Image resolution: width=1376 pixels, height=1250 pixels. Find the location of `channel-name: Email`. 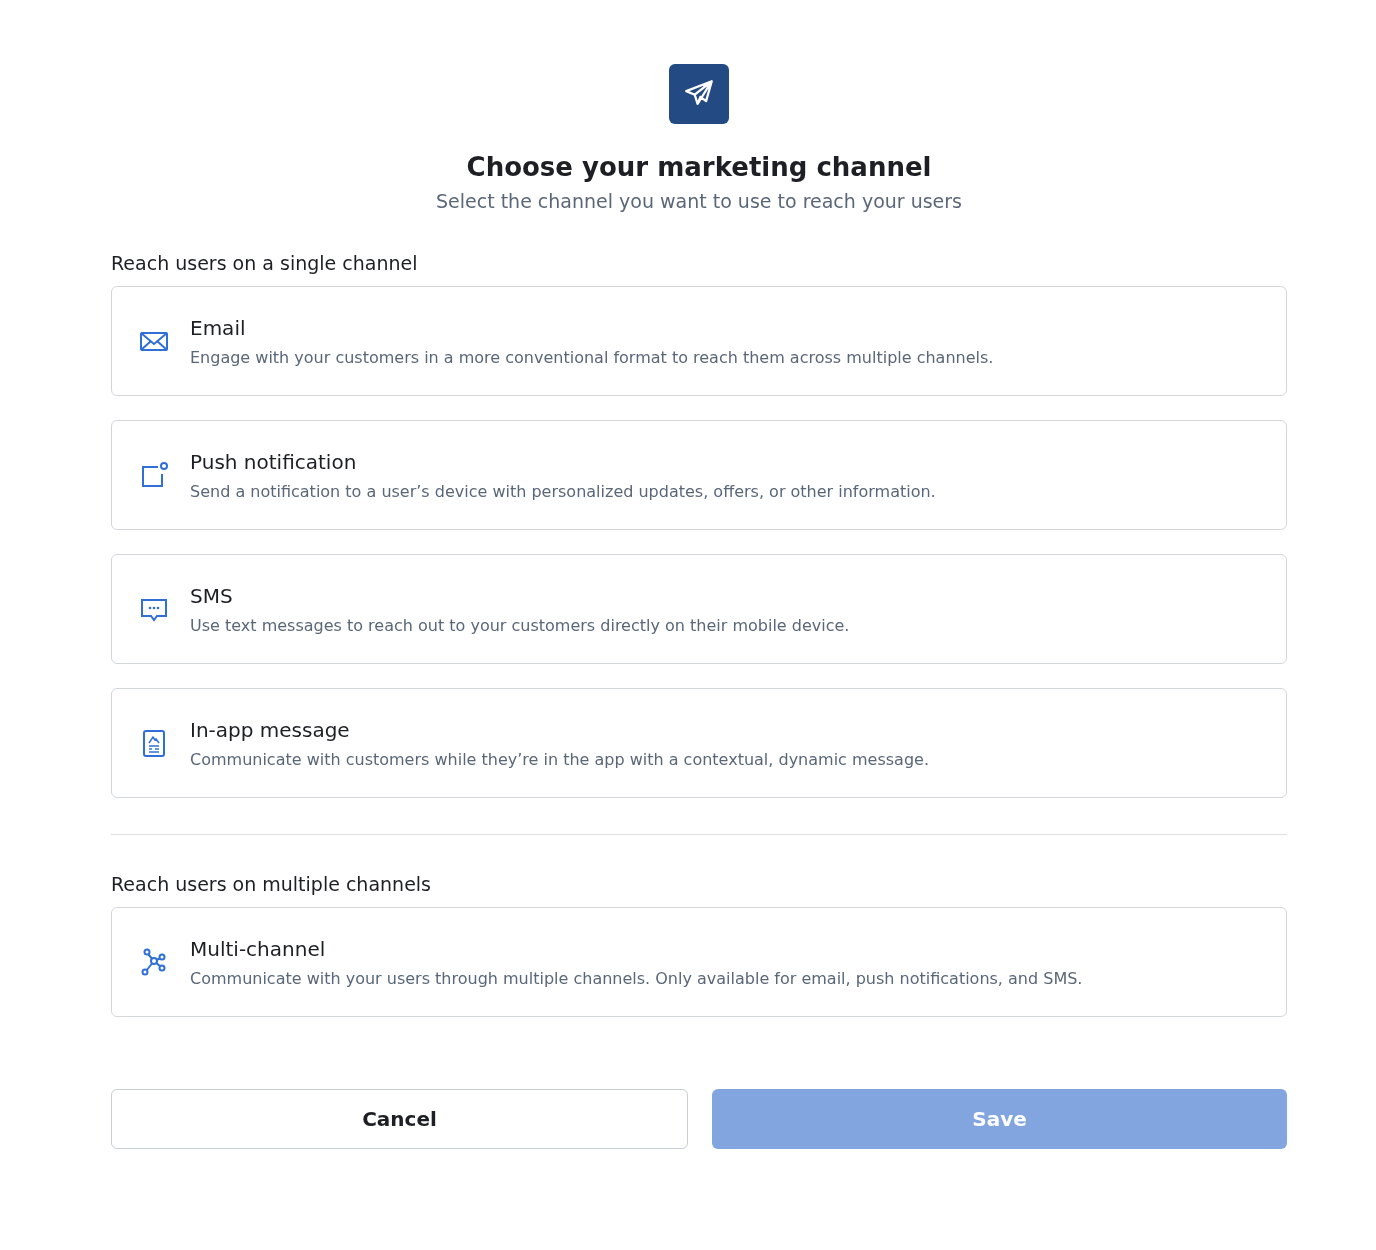

channel-name: Email is located at coordinates (218, 327).